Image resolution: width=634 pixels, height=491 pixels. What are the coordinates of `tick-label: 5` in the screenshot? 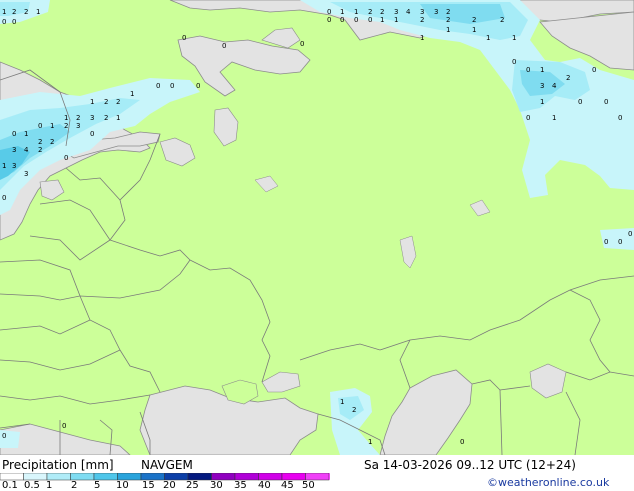 It's located at (97, 485).